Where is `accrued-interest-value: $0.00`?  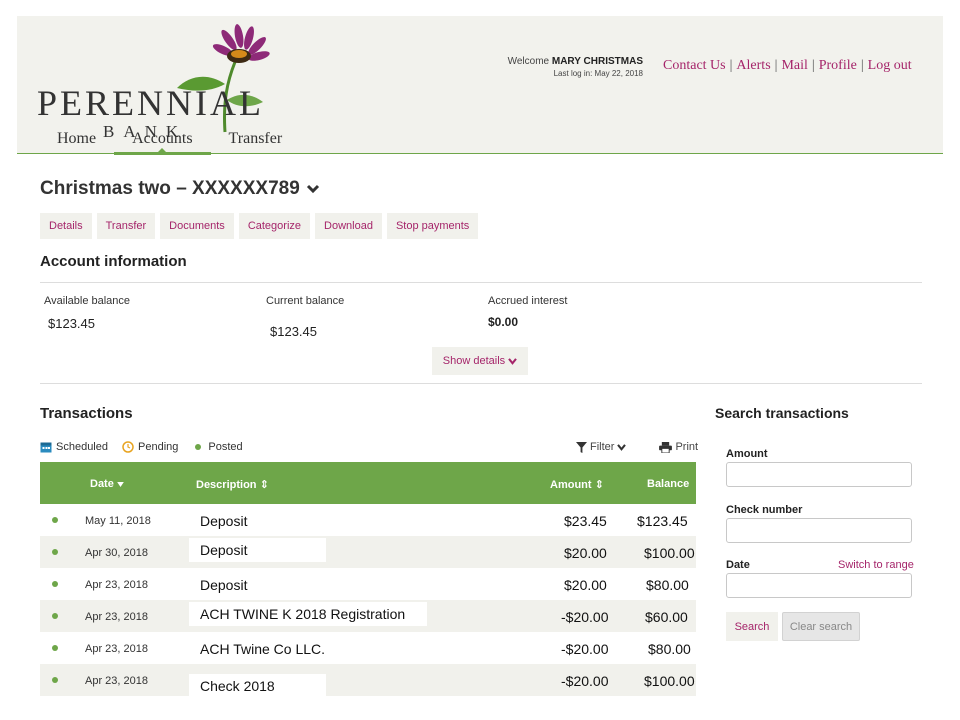
accrued-interest-value: $0.00 is located at coordinates (503, 322).